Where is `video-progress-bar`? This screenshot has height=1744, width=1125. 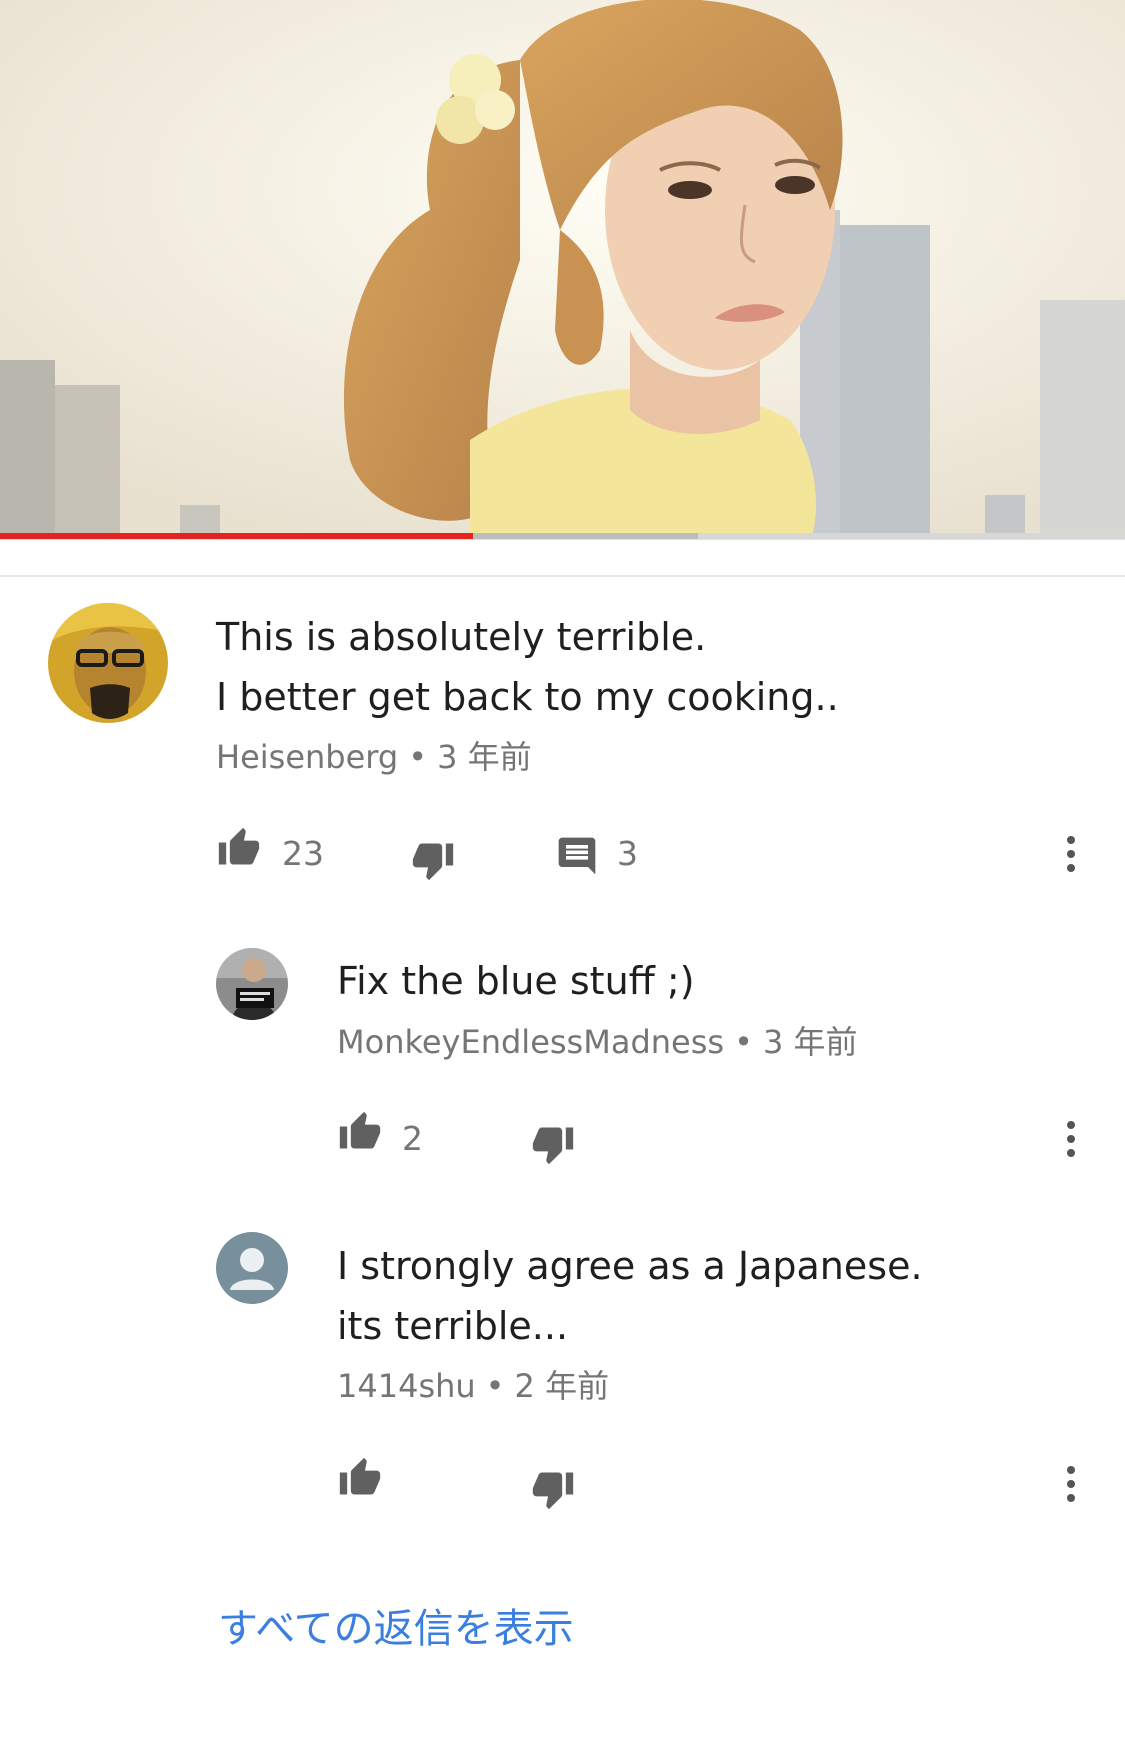 video-progress-bar is located at coordinates (562, 536).